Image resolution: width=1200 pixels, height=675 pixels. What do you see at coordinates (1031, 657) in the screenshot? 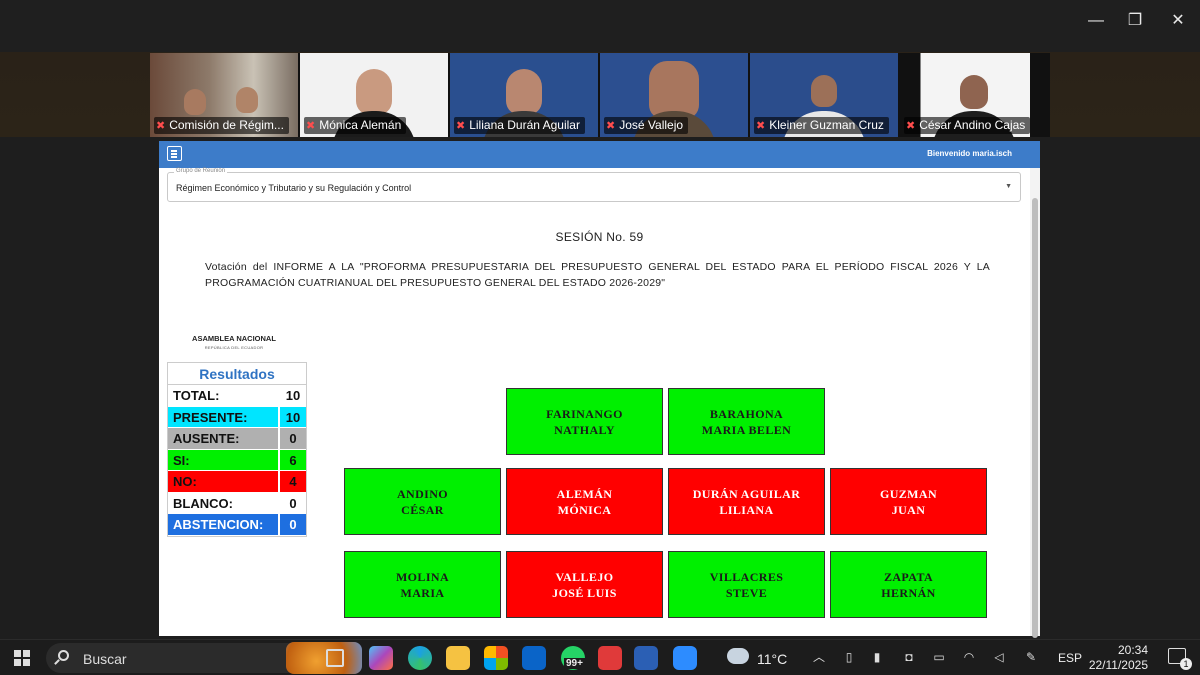
I see `pen-icon: ✎` at bounding box center [1031, 657].